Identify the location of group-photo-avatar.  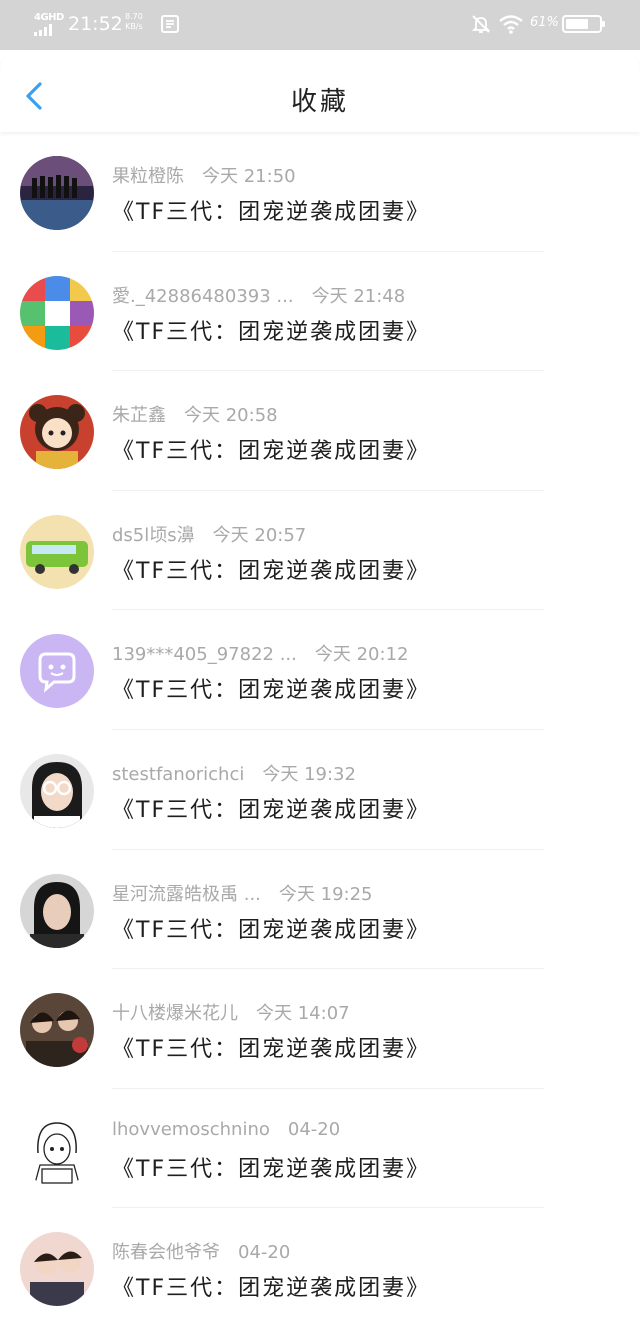
(57, 1030).